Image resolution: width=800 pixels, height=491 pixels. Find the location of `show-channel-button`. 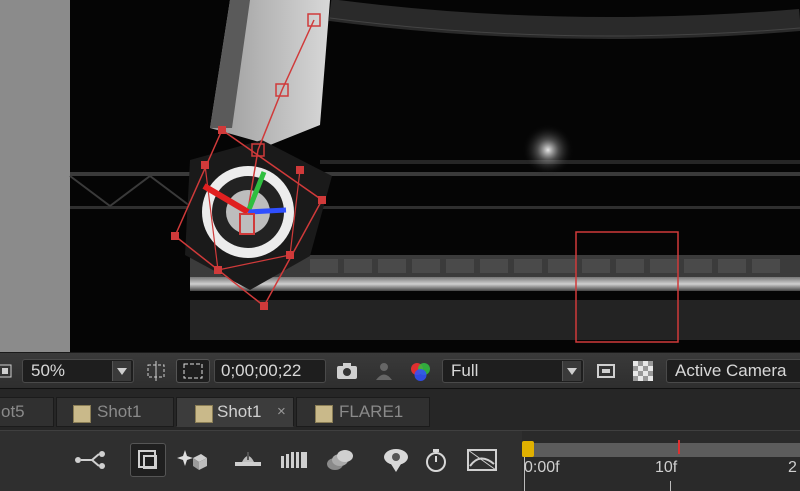

show-channel-button is located at coordinates (421, 371).